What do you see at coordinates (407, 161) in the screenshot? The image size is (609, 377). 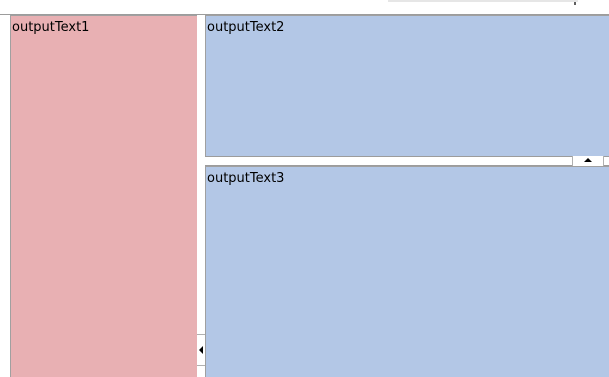 I see `horizontal-splitter` at bounding box center [407, 161].